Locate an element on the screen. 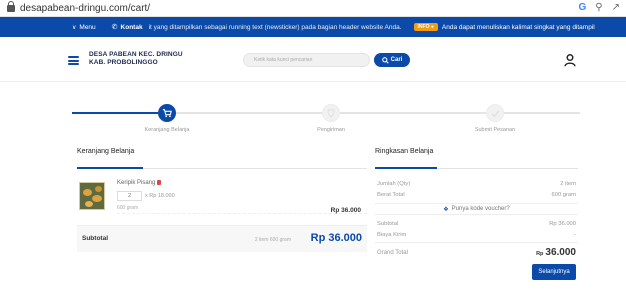 This screenshot has height=302, width=626. site-brand: DESA PABEAN KEC. DRINGU KAB. PROBOLINGGO is located at coordinates (136, 59).